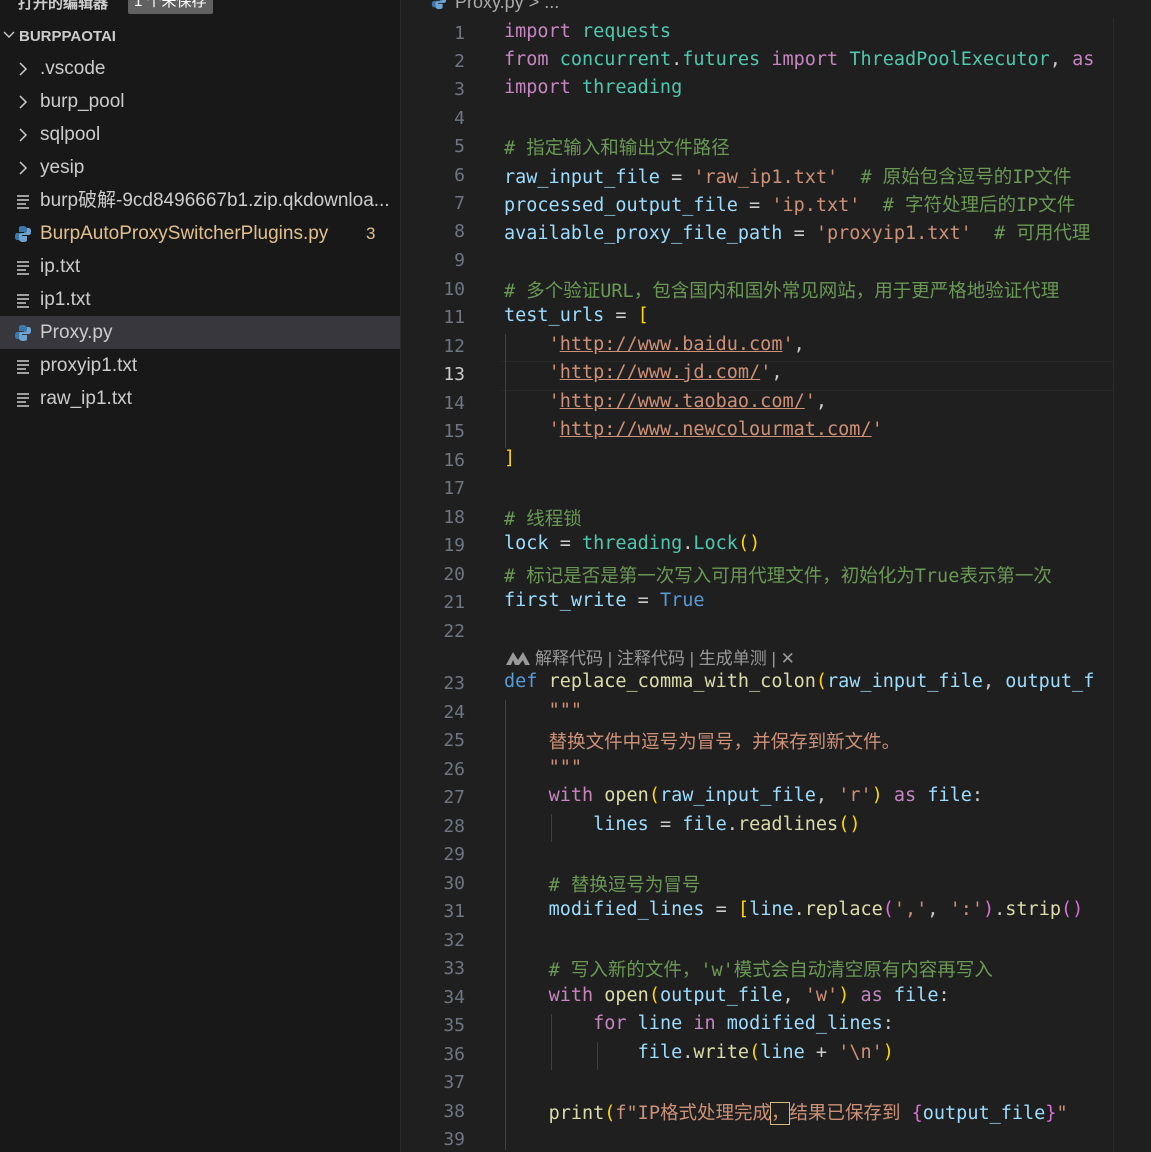  What do you see at coordinates (454, 289) in the screenshot?
I see `line-number: 10` at bounding box center [454, 289].